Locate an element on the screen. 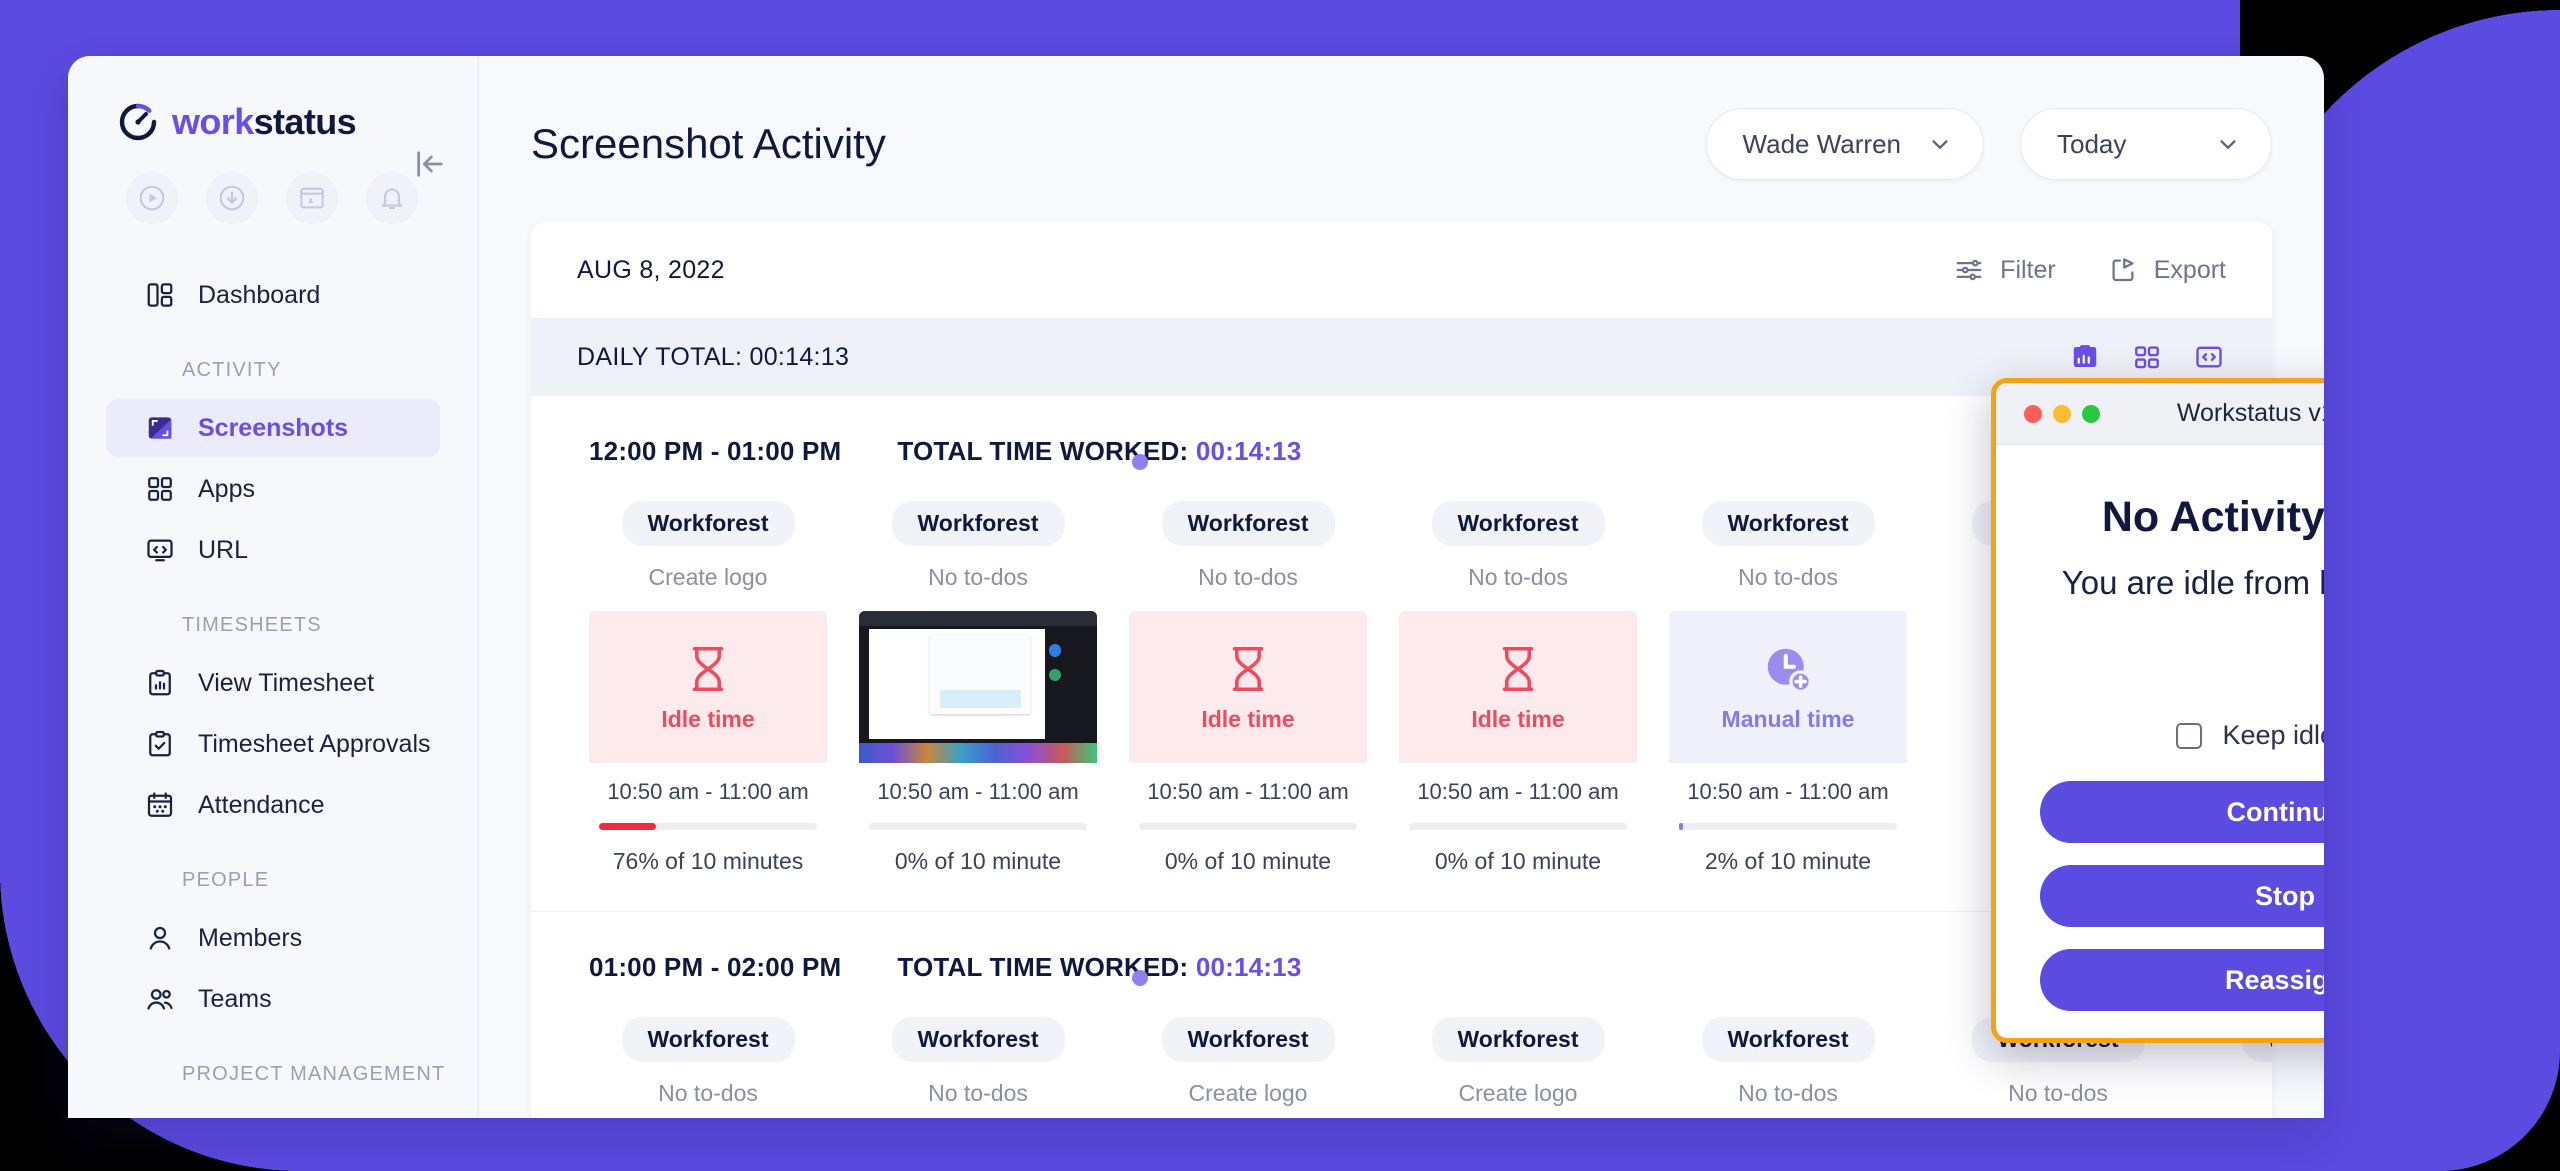 The width and height of the screenshot is (2560, 1171). sidebar-item-dashboard: Dashboard is located at coordinates (273, 295).